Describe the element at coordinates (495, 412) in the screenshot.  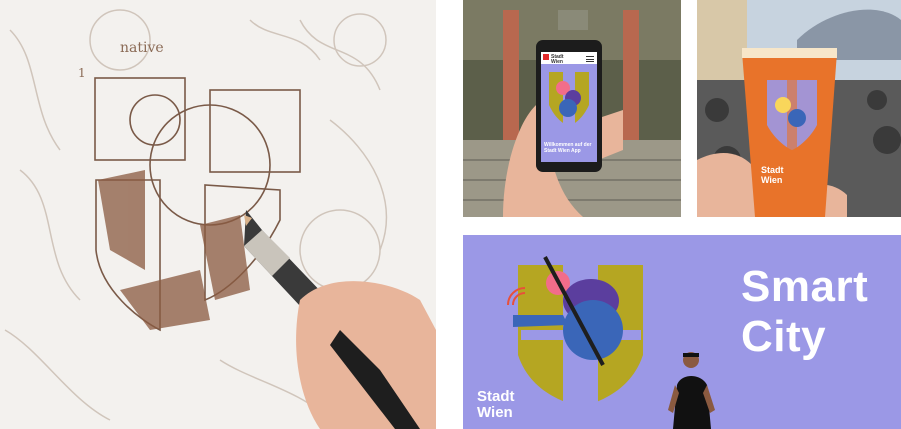
I see `banner-logo-line2: Wien` at that location.